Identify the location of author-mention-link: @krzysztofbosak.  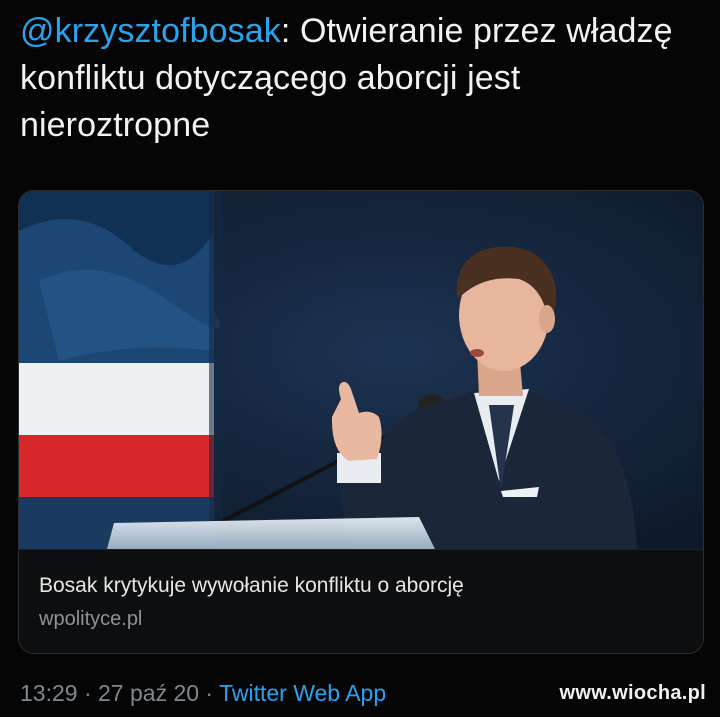
(150, 31).